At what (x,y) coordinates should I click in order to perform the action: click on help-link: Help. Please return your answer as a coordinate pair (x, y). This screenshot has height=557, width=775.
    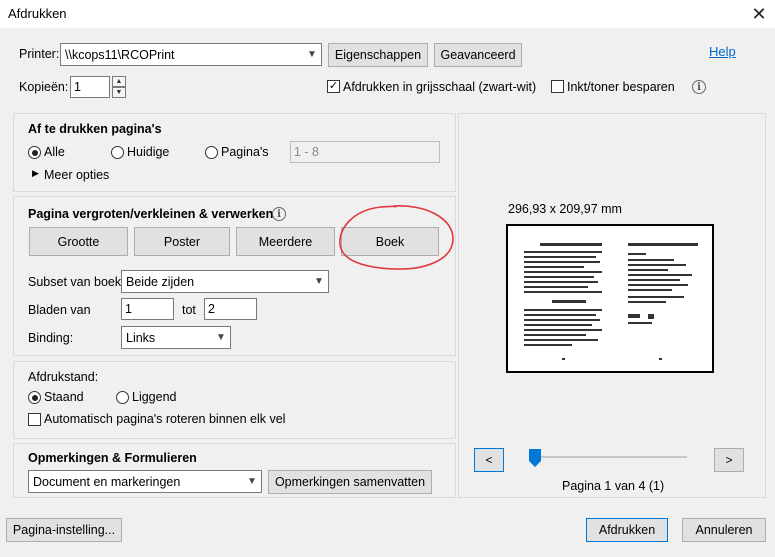
    Looking at the image, I should click on (722, 51).